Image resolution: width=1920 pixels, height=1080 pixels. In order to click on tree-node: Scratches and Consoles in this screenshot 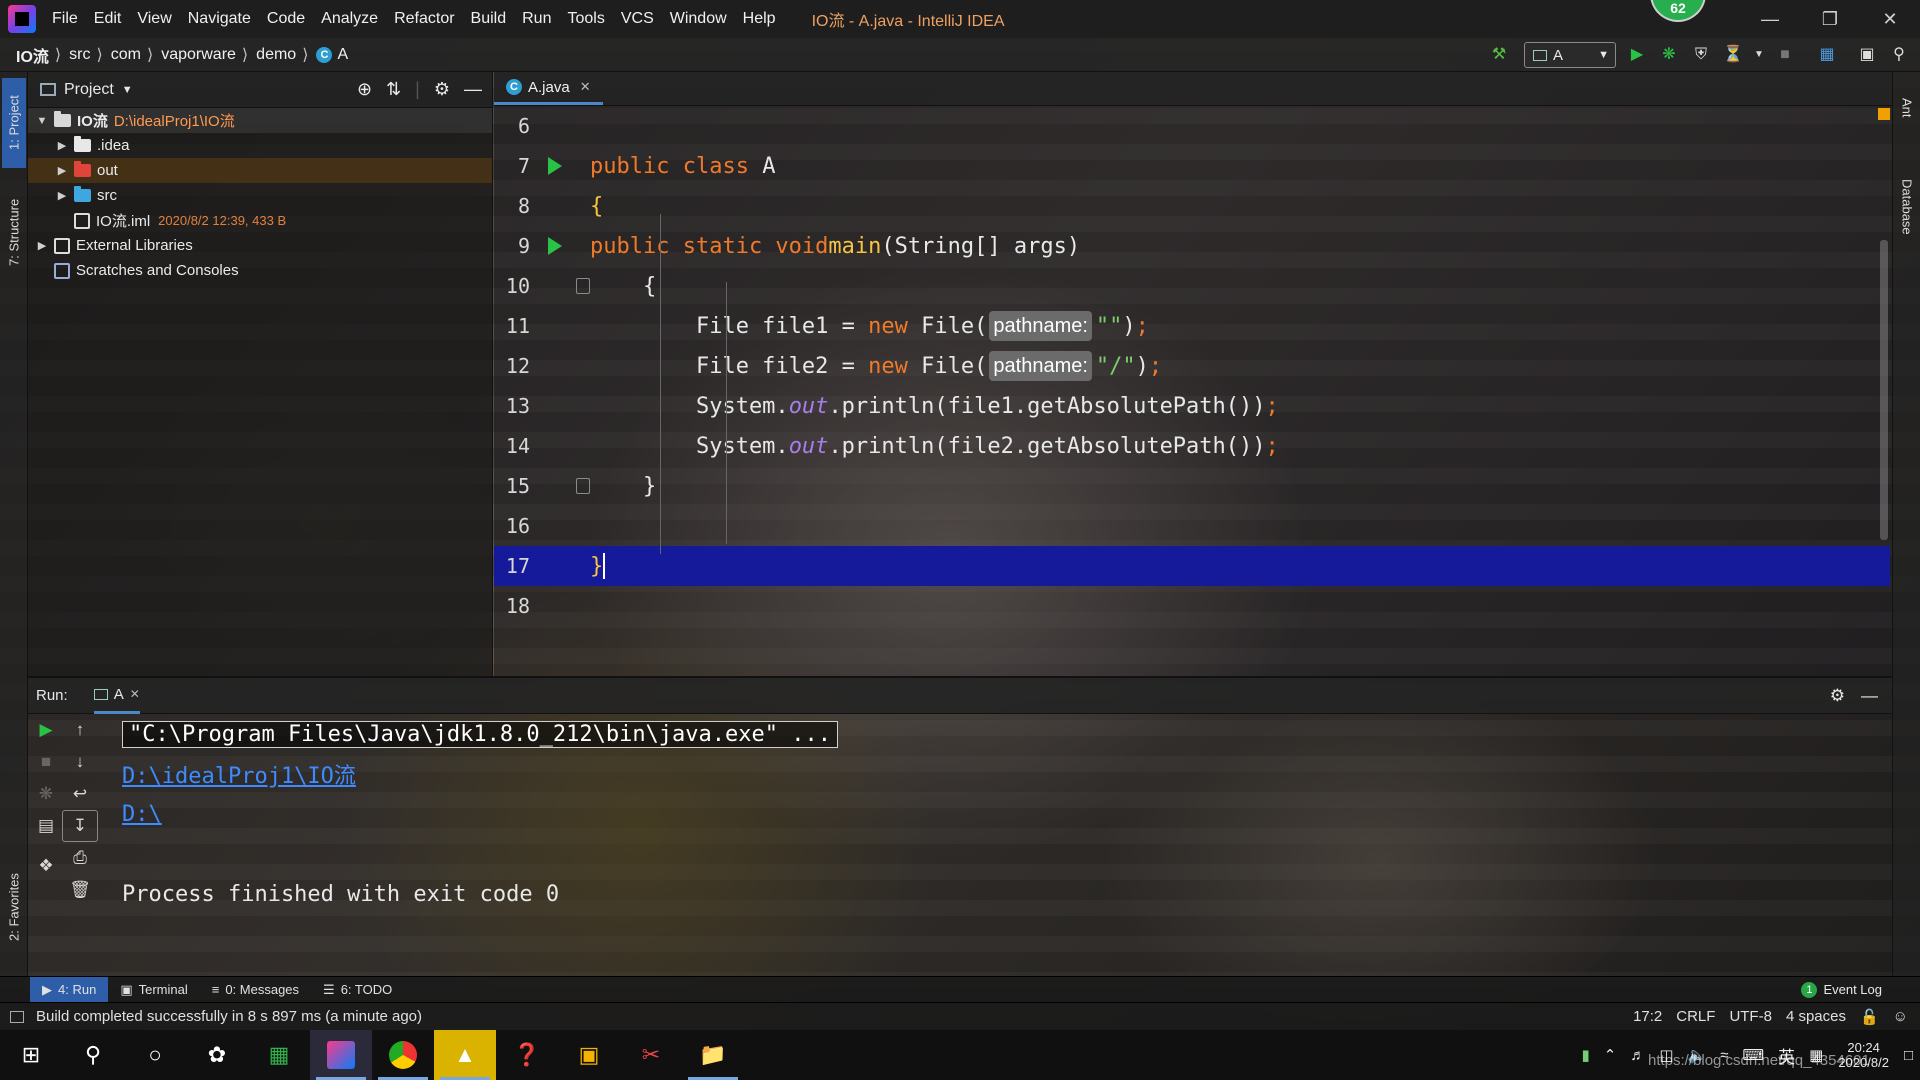, I will do `click(260, 270)`.